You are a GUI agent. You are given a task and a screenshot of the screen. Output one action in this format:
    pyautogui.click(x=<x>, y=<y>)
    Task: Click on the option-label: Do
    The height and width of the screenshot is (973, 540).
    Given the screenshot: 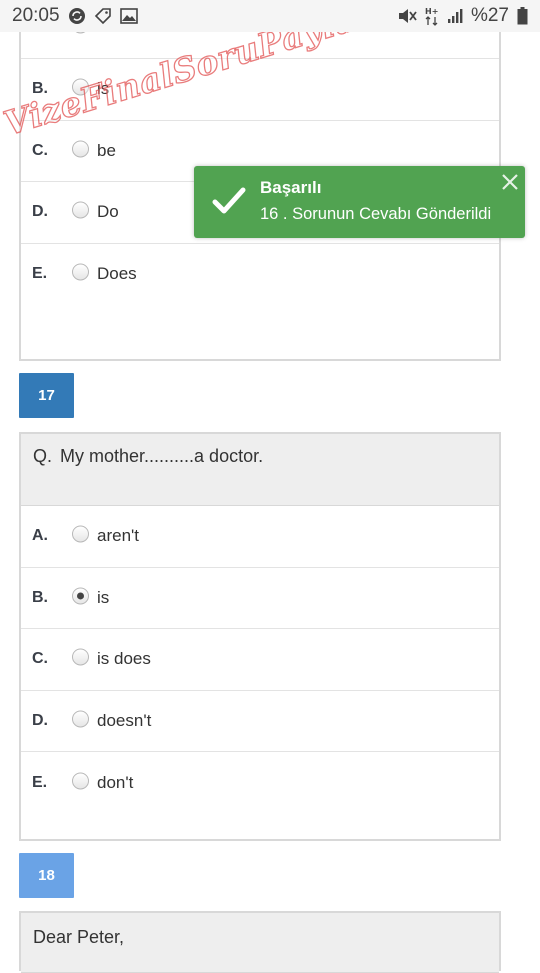 What is the action you would take?
    pyautogui.click(x=108, y=212)
    